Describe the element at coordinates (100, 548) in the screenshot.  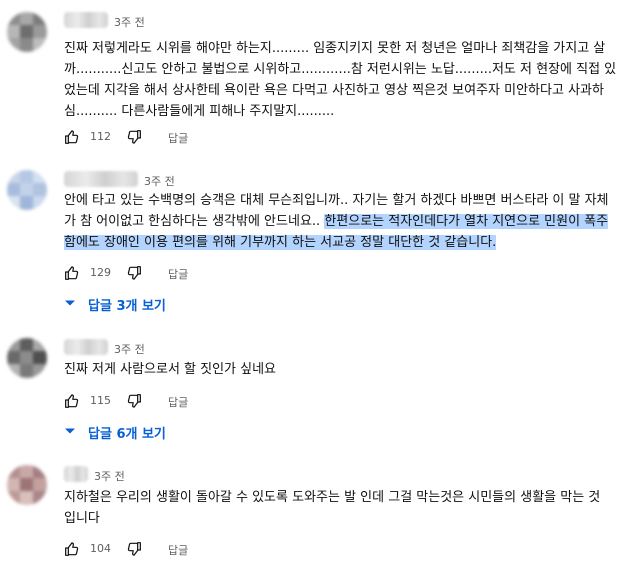
I see `like-count: 104` at that location.